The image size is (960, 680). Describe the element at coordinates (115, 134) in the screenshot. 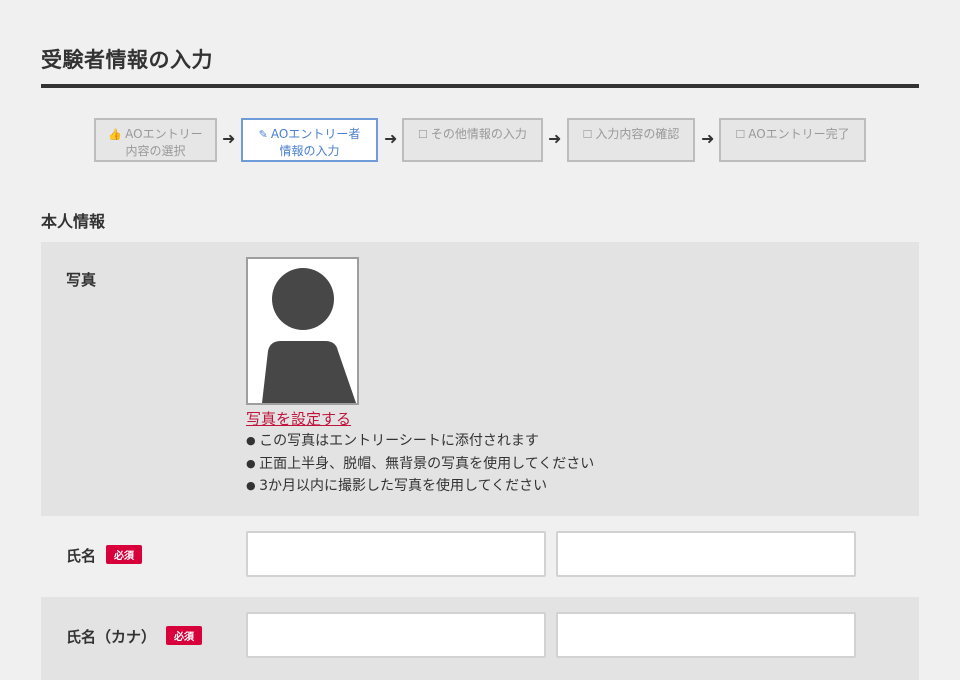

I see `thumbs-up-icon: 👍` at that location.